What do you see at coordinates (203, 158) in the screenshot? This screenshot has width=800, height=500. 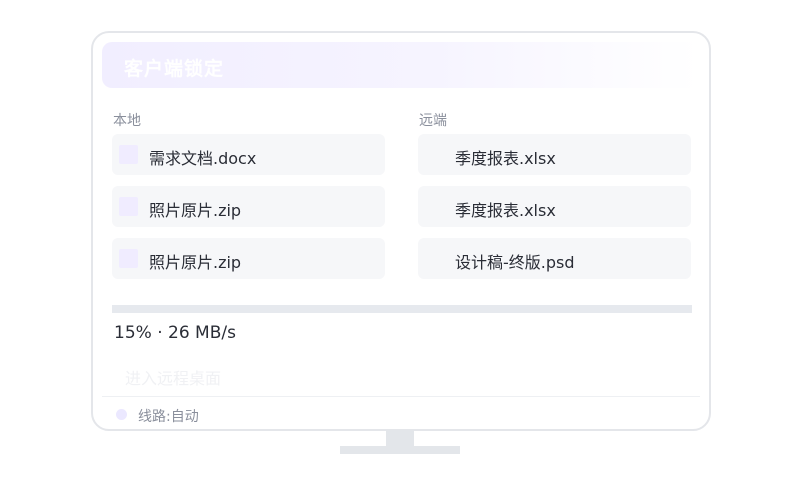 I see `file-name: 需求文档.docx` at bounding box center [203, 158].